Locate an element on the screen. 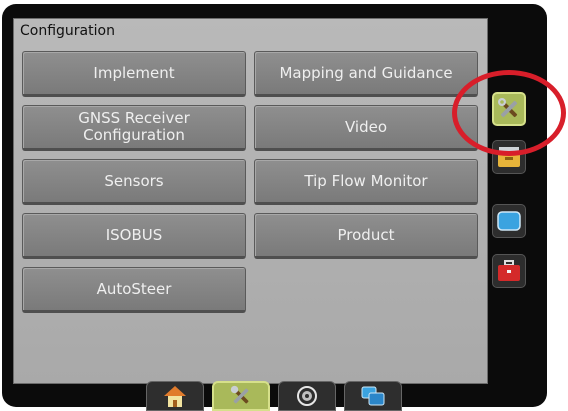 The image size is (568, 411). tip-flow-monitor-button: Tip Flow Monitor is located at coordinates (366, 182).